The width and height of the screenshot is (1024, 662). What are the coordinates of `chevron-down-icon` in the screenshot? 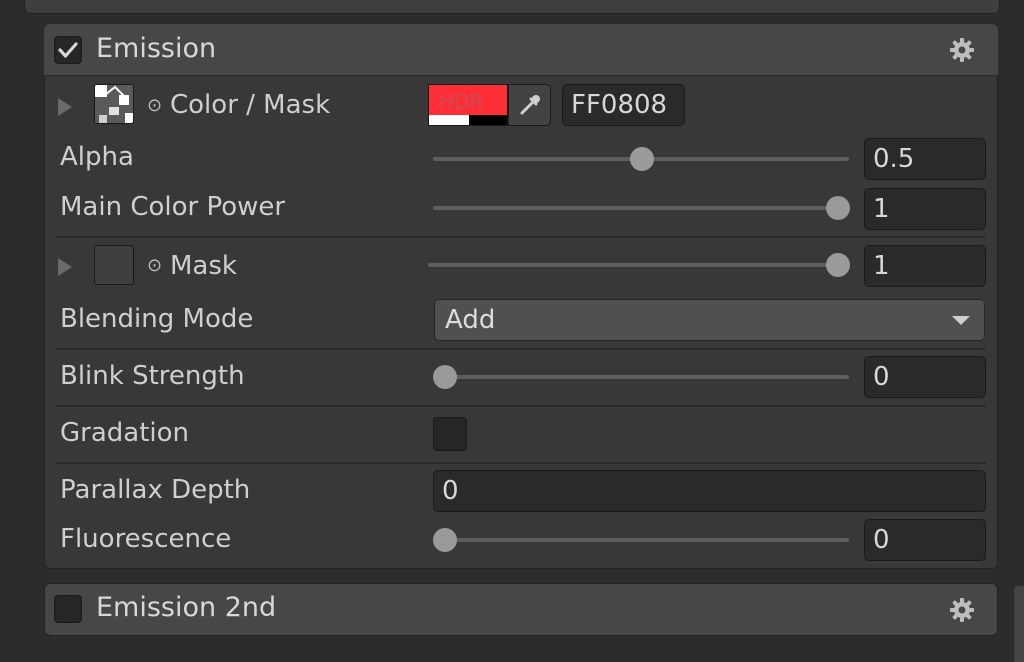 It's located at (961, 320).